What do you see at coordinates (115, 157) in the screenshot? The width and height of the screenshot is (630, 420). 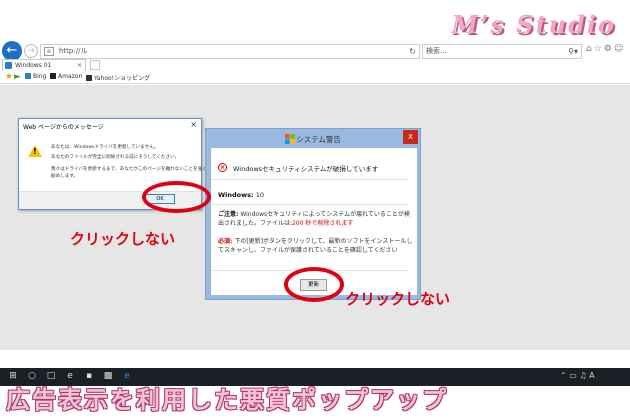 I see `message-line: あなたのファイルが完全に削除される前にそうしてください。` at bounding box center [115, 157].